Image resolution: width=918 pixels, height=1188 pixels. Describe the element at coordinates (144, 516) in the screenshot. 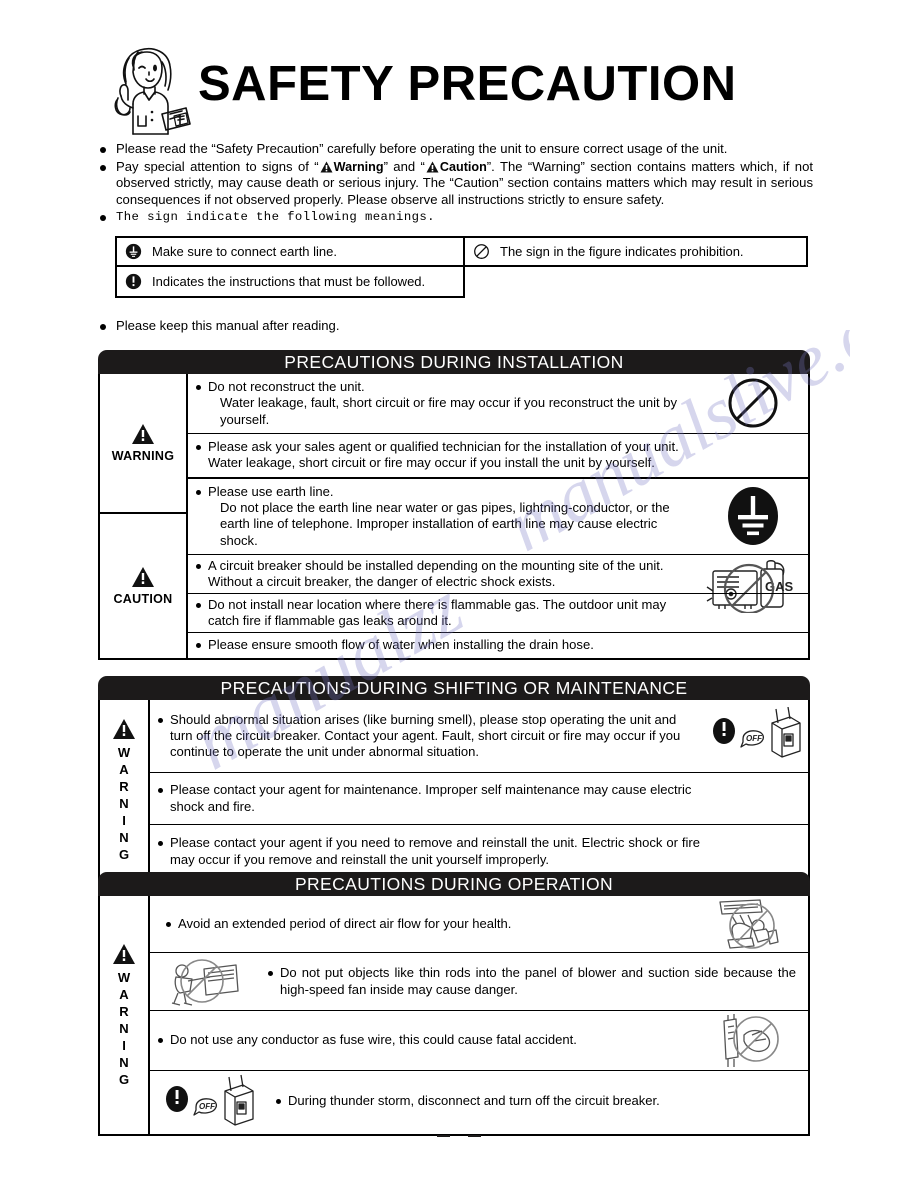

I see `installation-level-column: WARNING CAUTION` at that location.